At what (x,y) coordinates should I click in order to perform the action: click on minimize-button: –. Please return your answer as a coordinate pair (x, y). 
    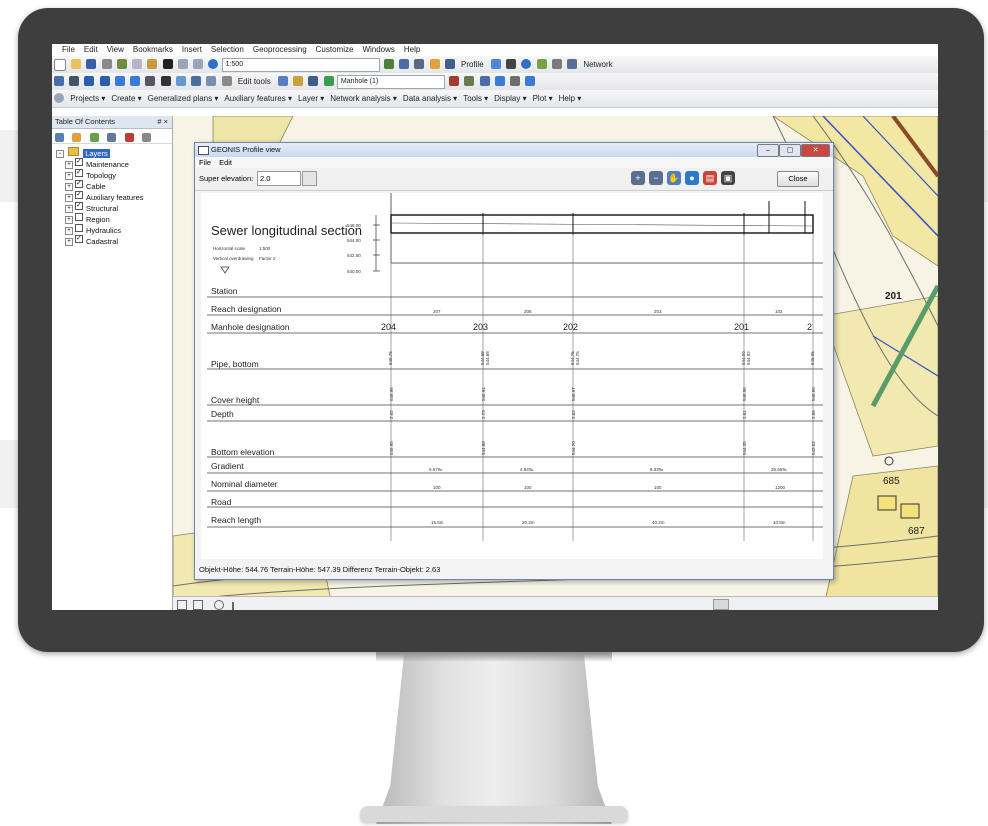
    Looking at the image, I should click on (768, 150).